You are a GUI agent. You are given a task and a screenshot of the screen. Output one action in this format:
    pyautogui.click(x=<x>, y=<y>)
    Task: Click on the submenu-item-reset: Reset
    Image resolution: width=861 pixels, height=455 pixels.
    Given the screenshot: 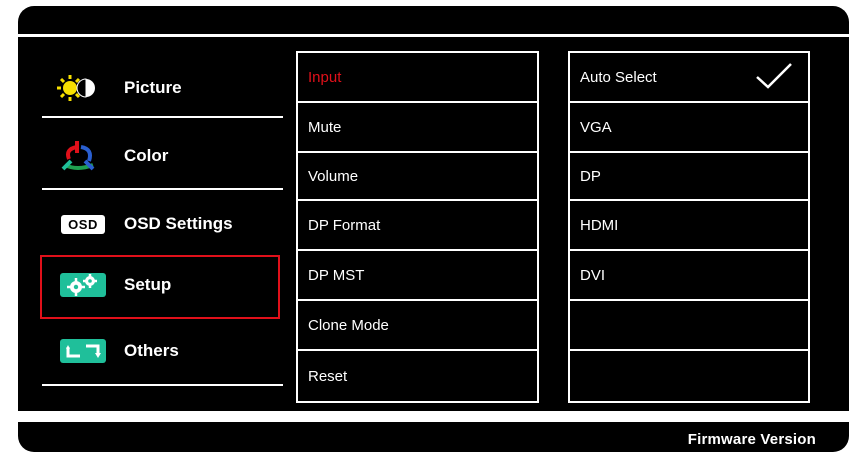 What is the action you would take?
    pyautogui.click(x=417, y=376)
    